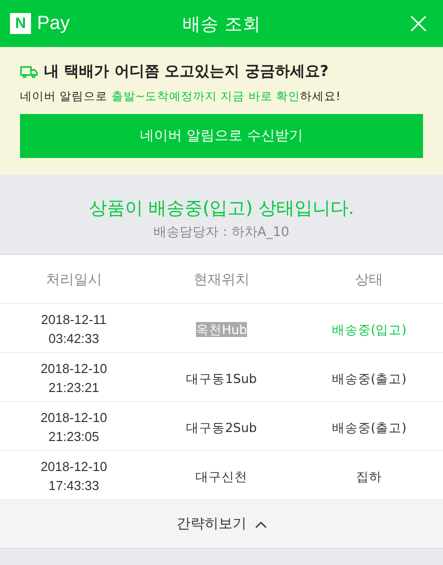 The width and height of the screenshot is (443, 565). I want to click on subscribe-button: 네이버 알림으로 수신받기, so click(221, 136).